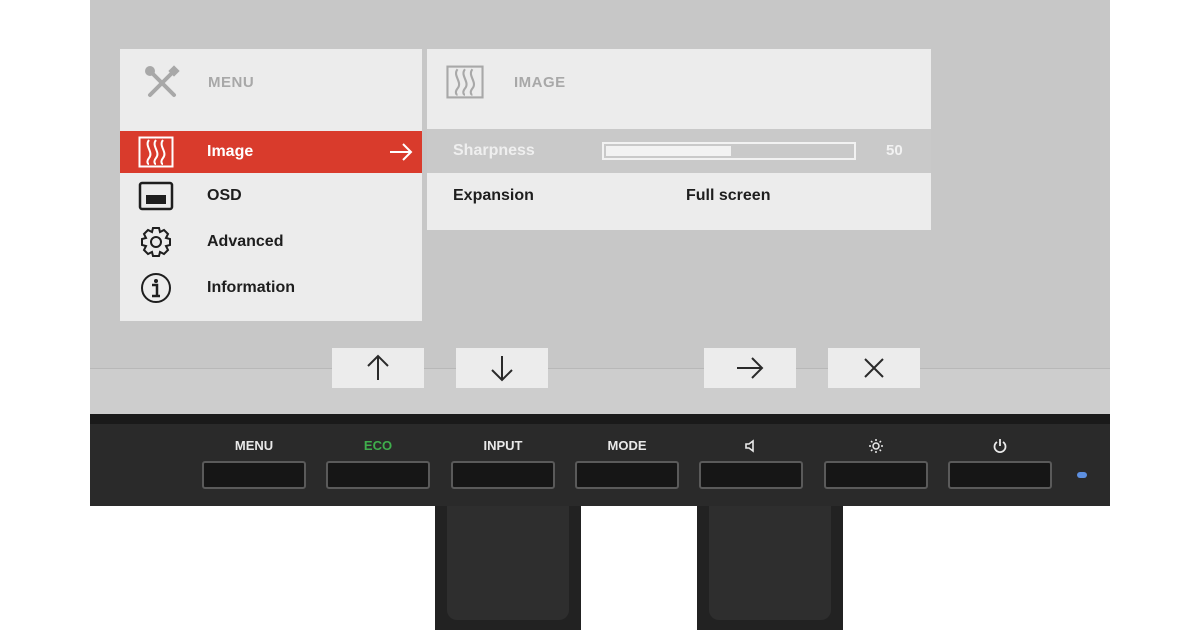  Describe the element at coordinates (679, 84) in the screenshot. I see `submenu-header: IMAGE` at that location.